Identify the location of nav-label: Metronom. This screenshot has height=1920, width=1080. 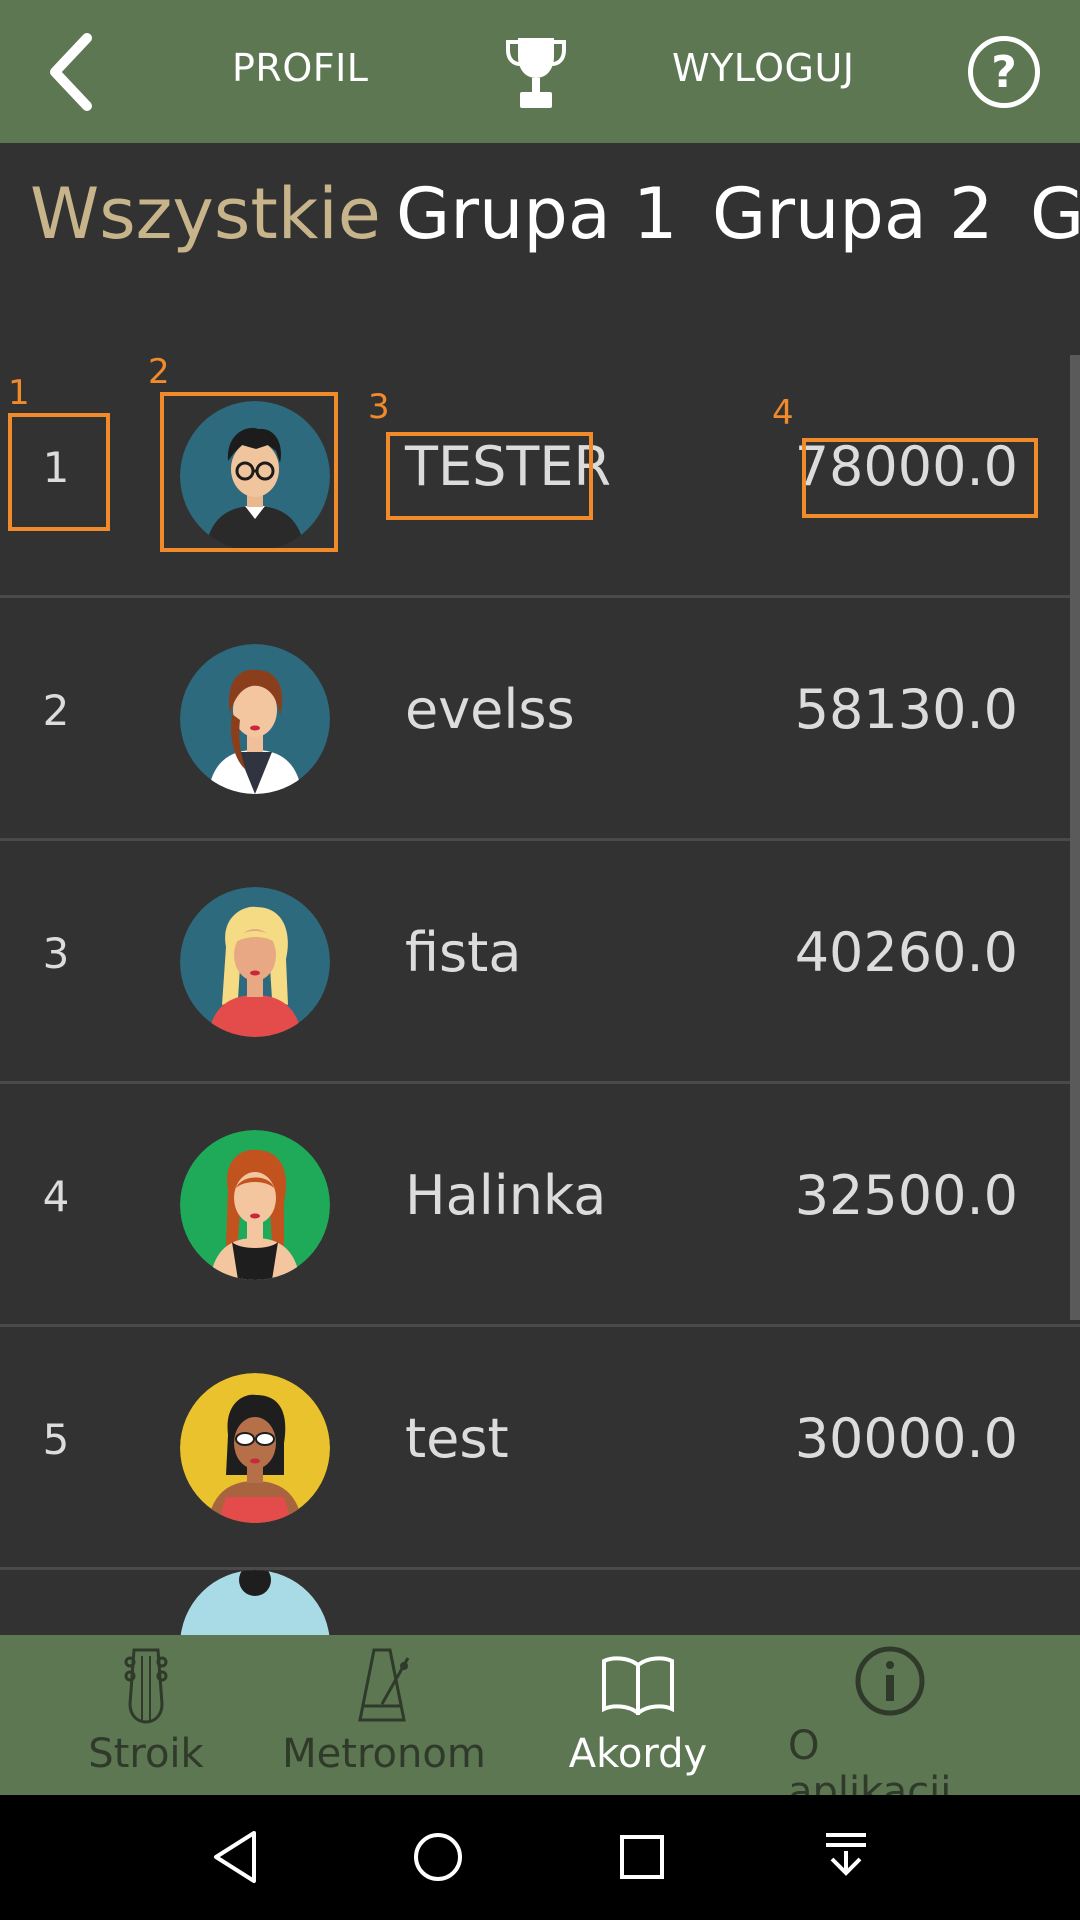
(384, 1754).